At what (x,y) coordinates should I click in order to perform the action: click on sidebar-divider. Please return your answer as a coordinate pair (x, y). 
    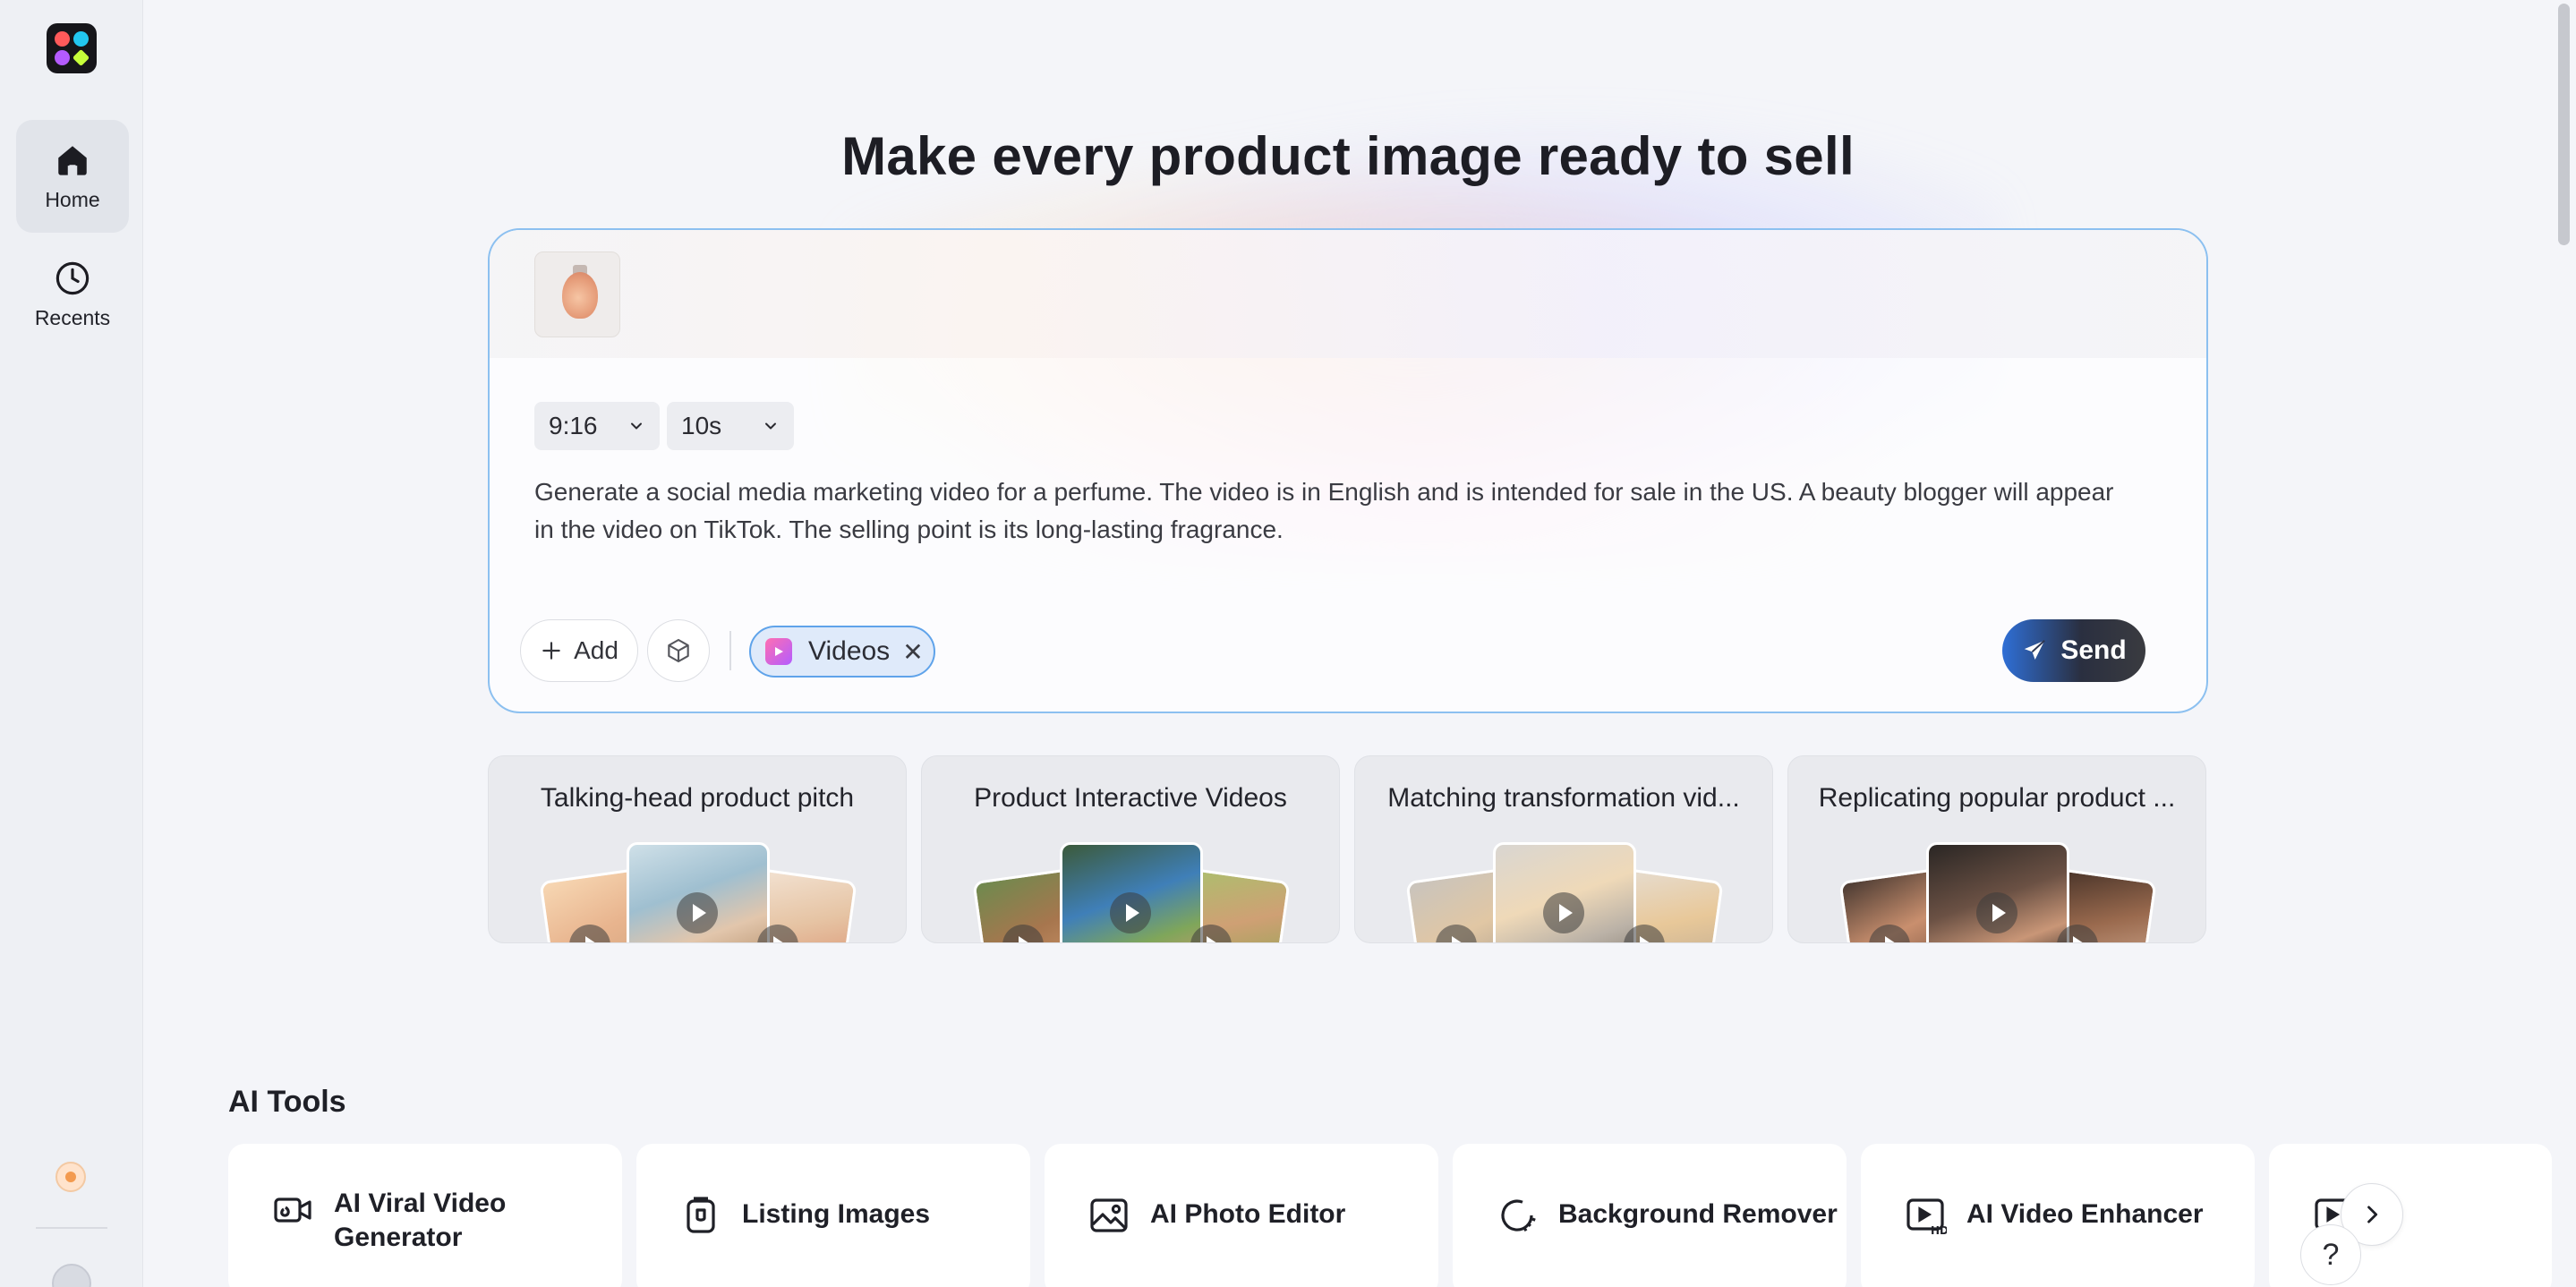
    Looking at the image, I should click on (71, 1228).